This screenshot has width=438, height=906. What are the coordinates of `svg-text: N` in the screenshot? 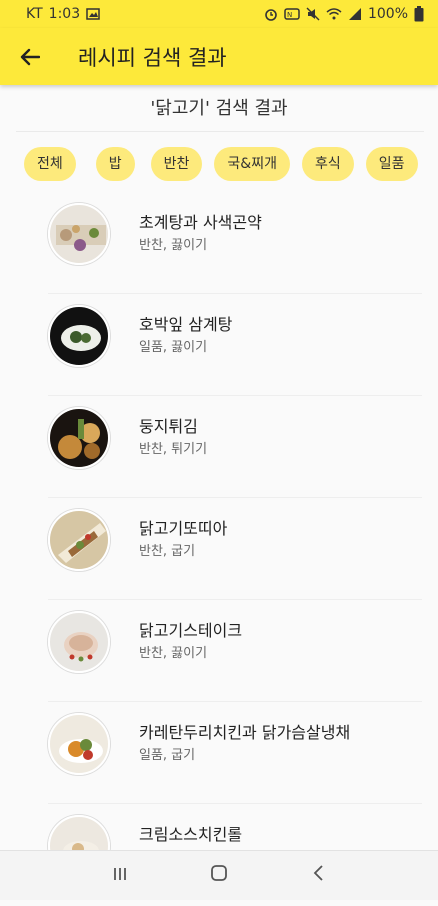 It's located at (289, 15).